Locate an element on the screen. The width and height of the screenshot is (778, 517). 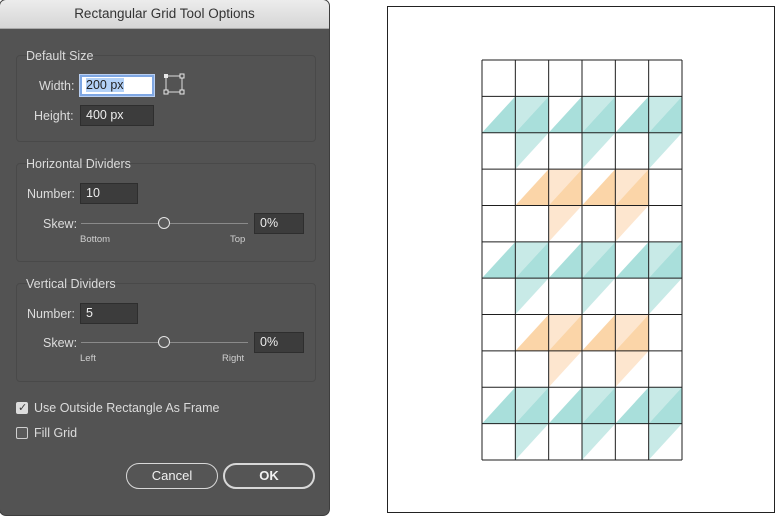
width-label: Width: is located at coordinates (57, 86).